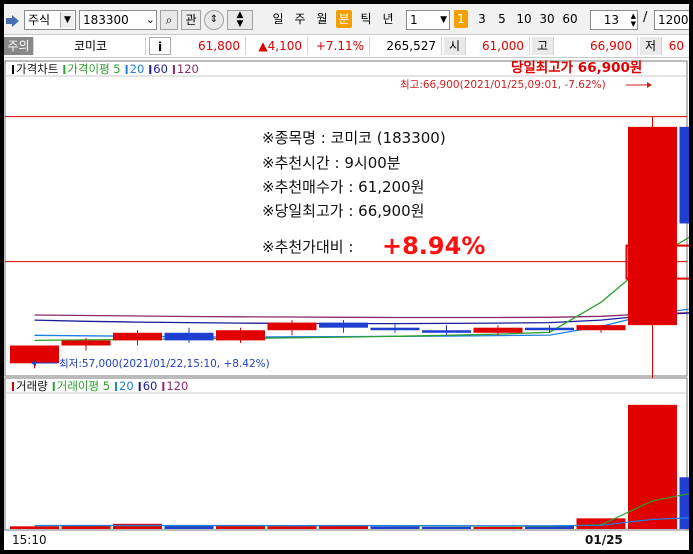  I want to click on x-tick-label: 01/25, so click(604, 540).